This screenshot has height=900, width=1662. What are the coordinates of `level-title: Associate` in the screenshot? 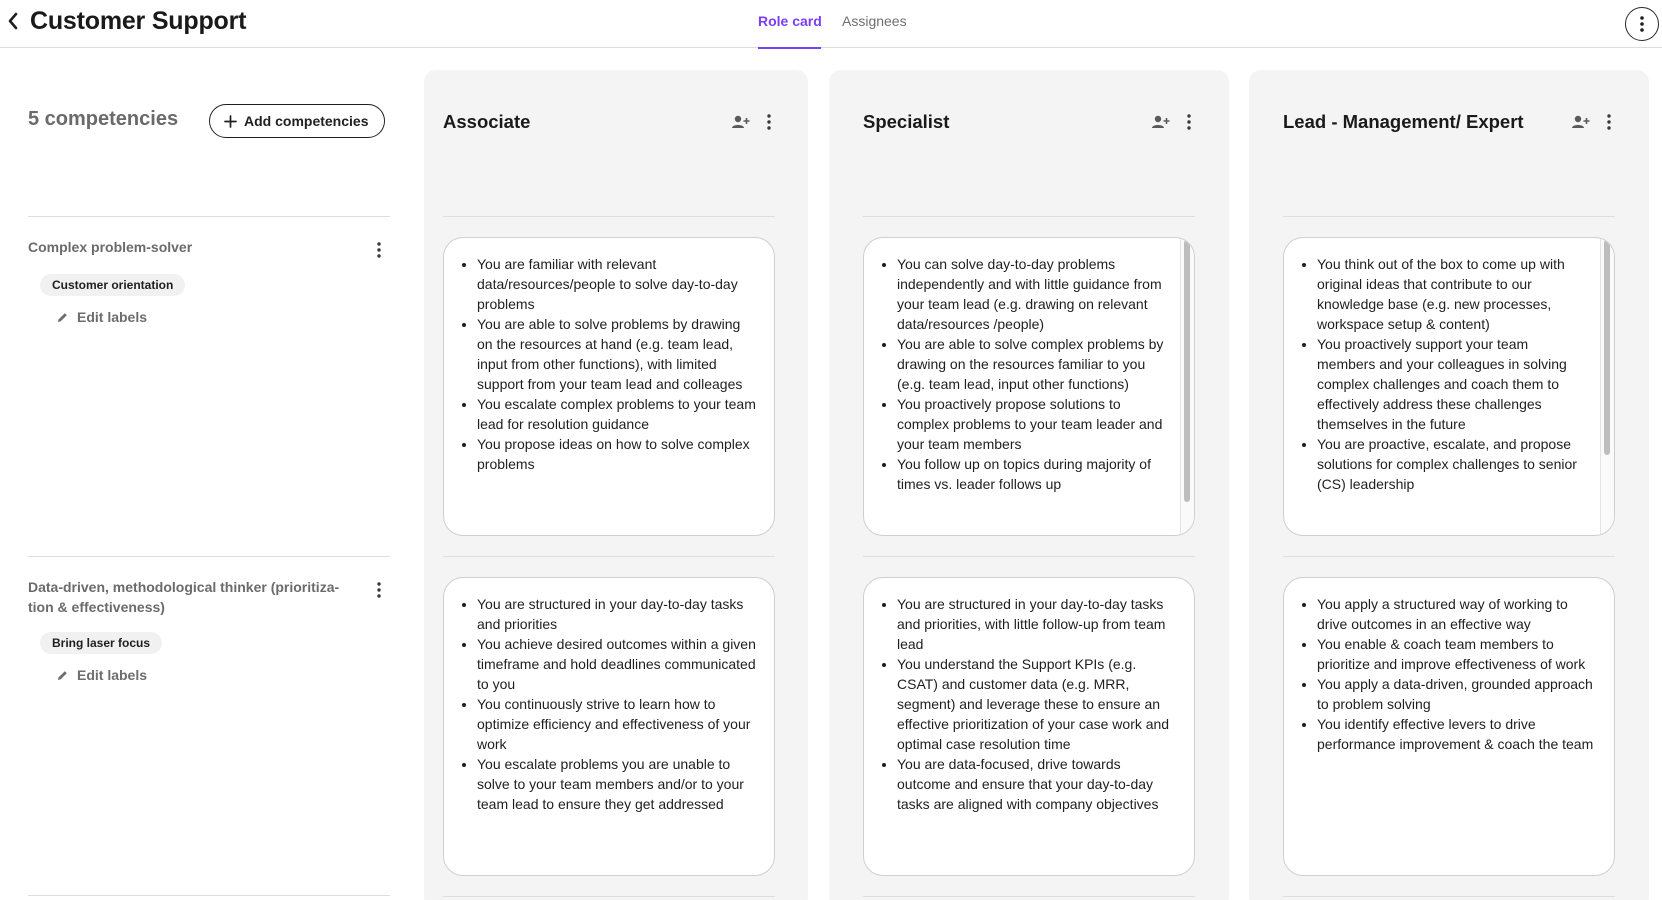 It's located at (487, 121).